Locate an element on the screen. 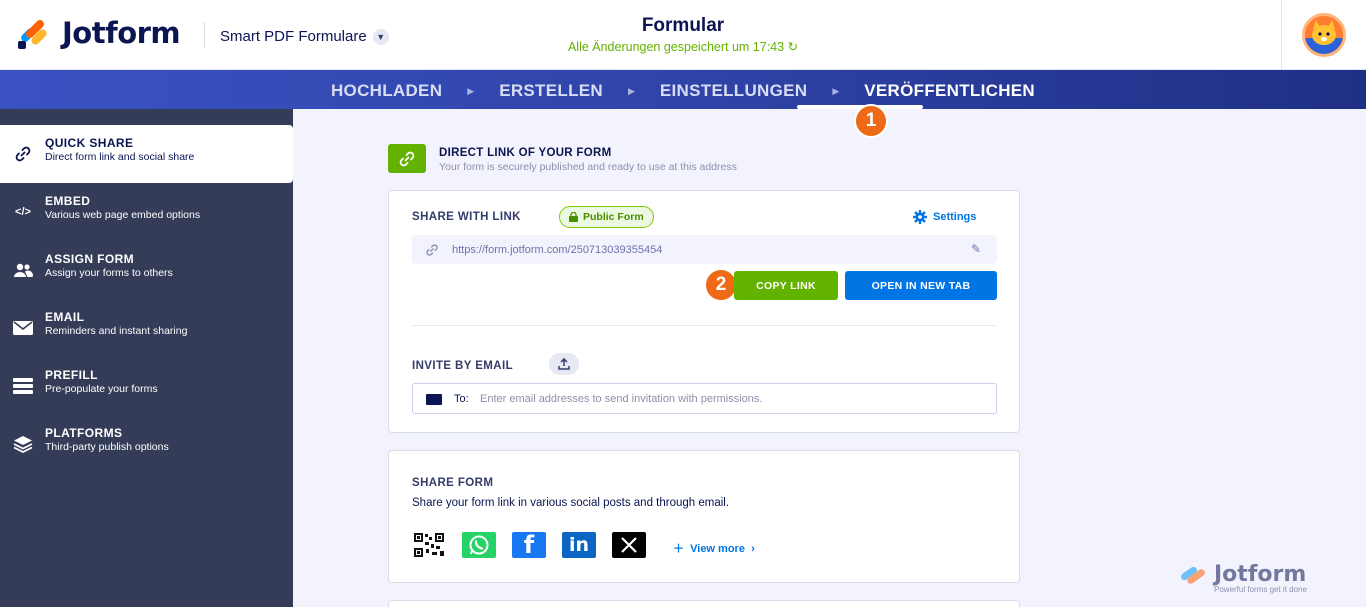 The width and height of the screenshot is (1366, 607). upload-contacts-button is located at coordinates (564, 364).